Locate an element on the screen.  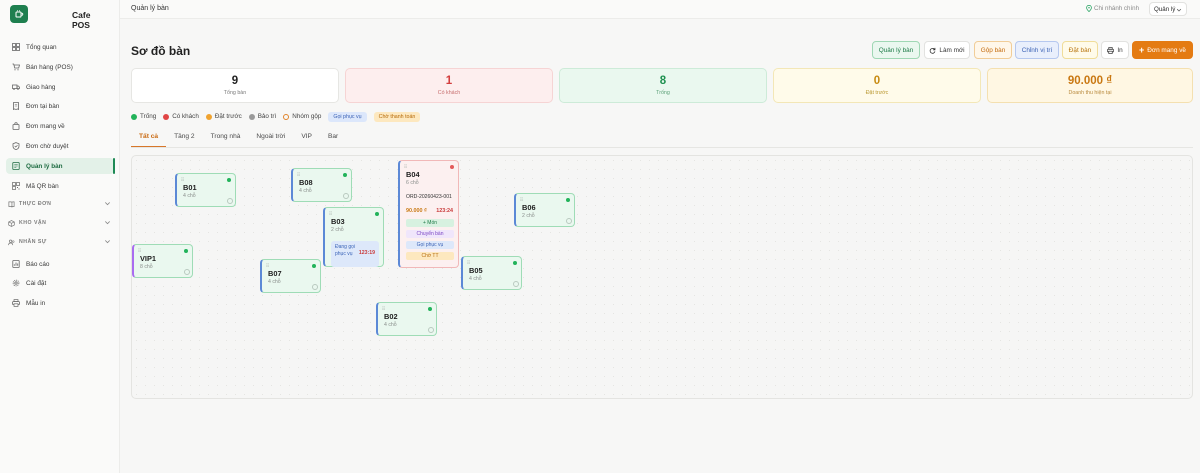
tab-all: Tất cả is located at coordinates (149, 138).